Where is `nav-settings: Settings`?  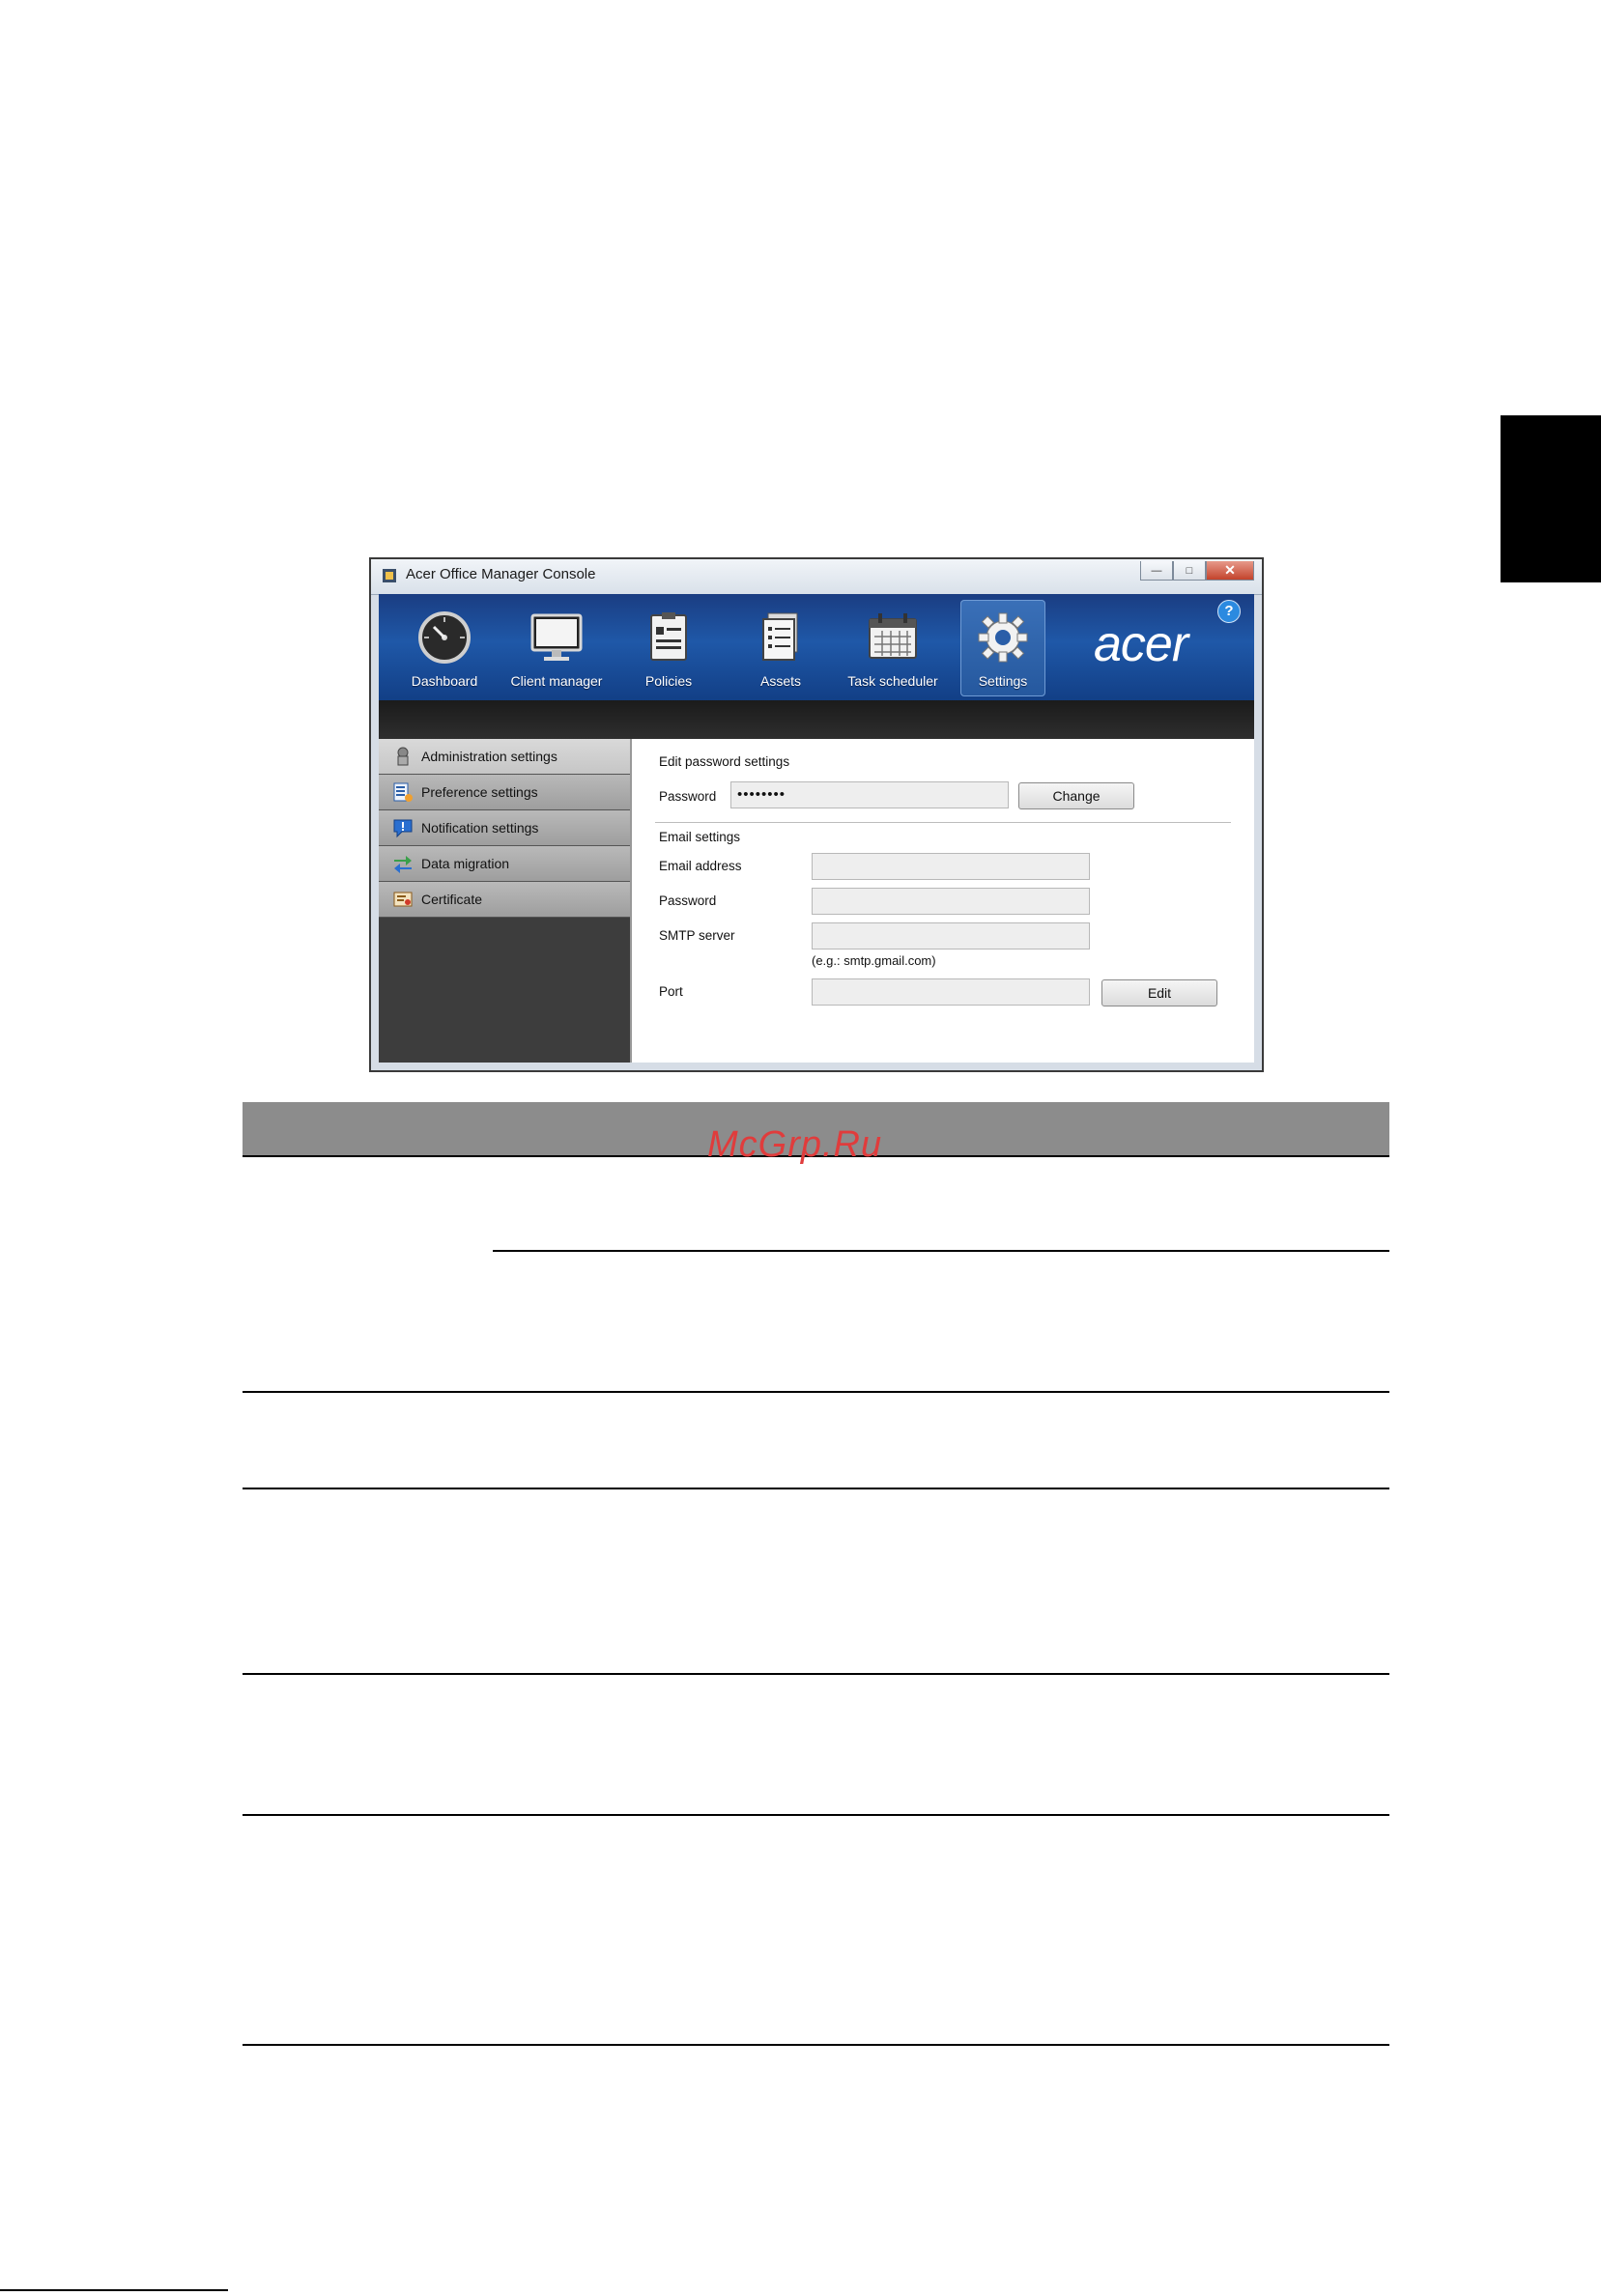 nav-settings: Settings is located at coordinates (1002, 648).